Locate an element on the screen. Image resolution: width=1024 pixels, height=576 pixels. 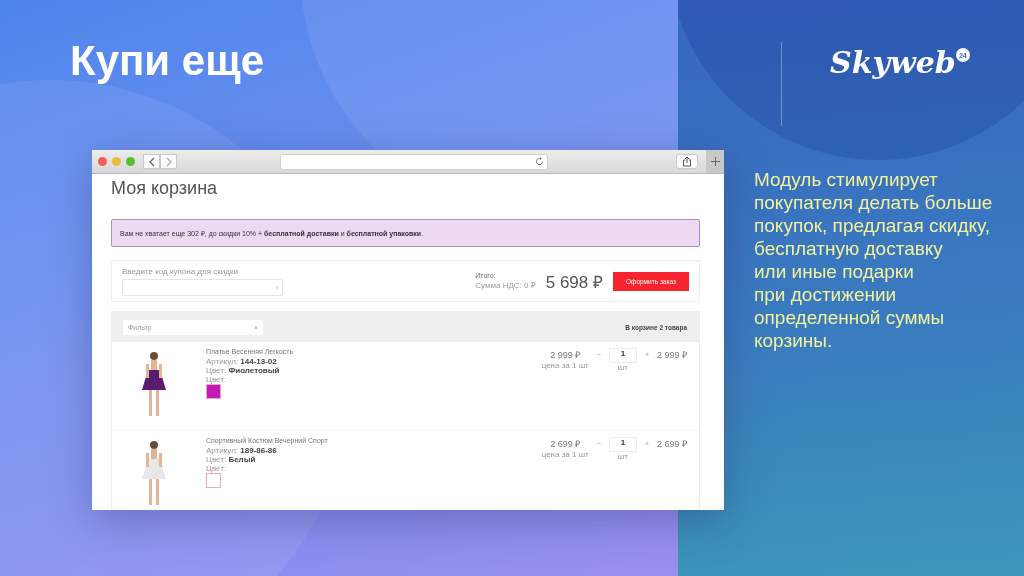
share-icon is located at coordinates (687, 162).